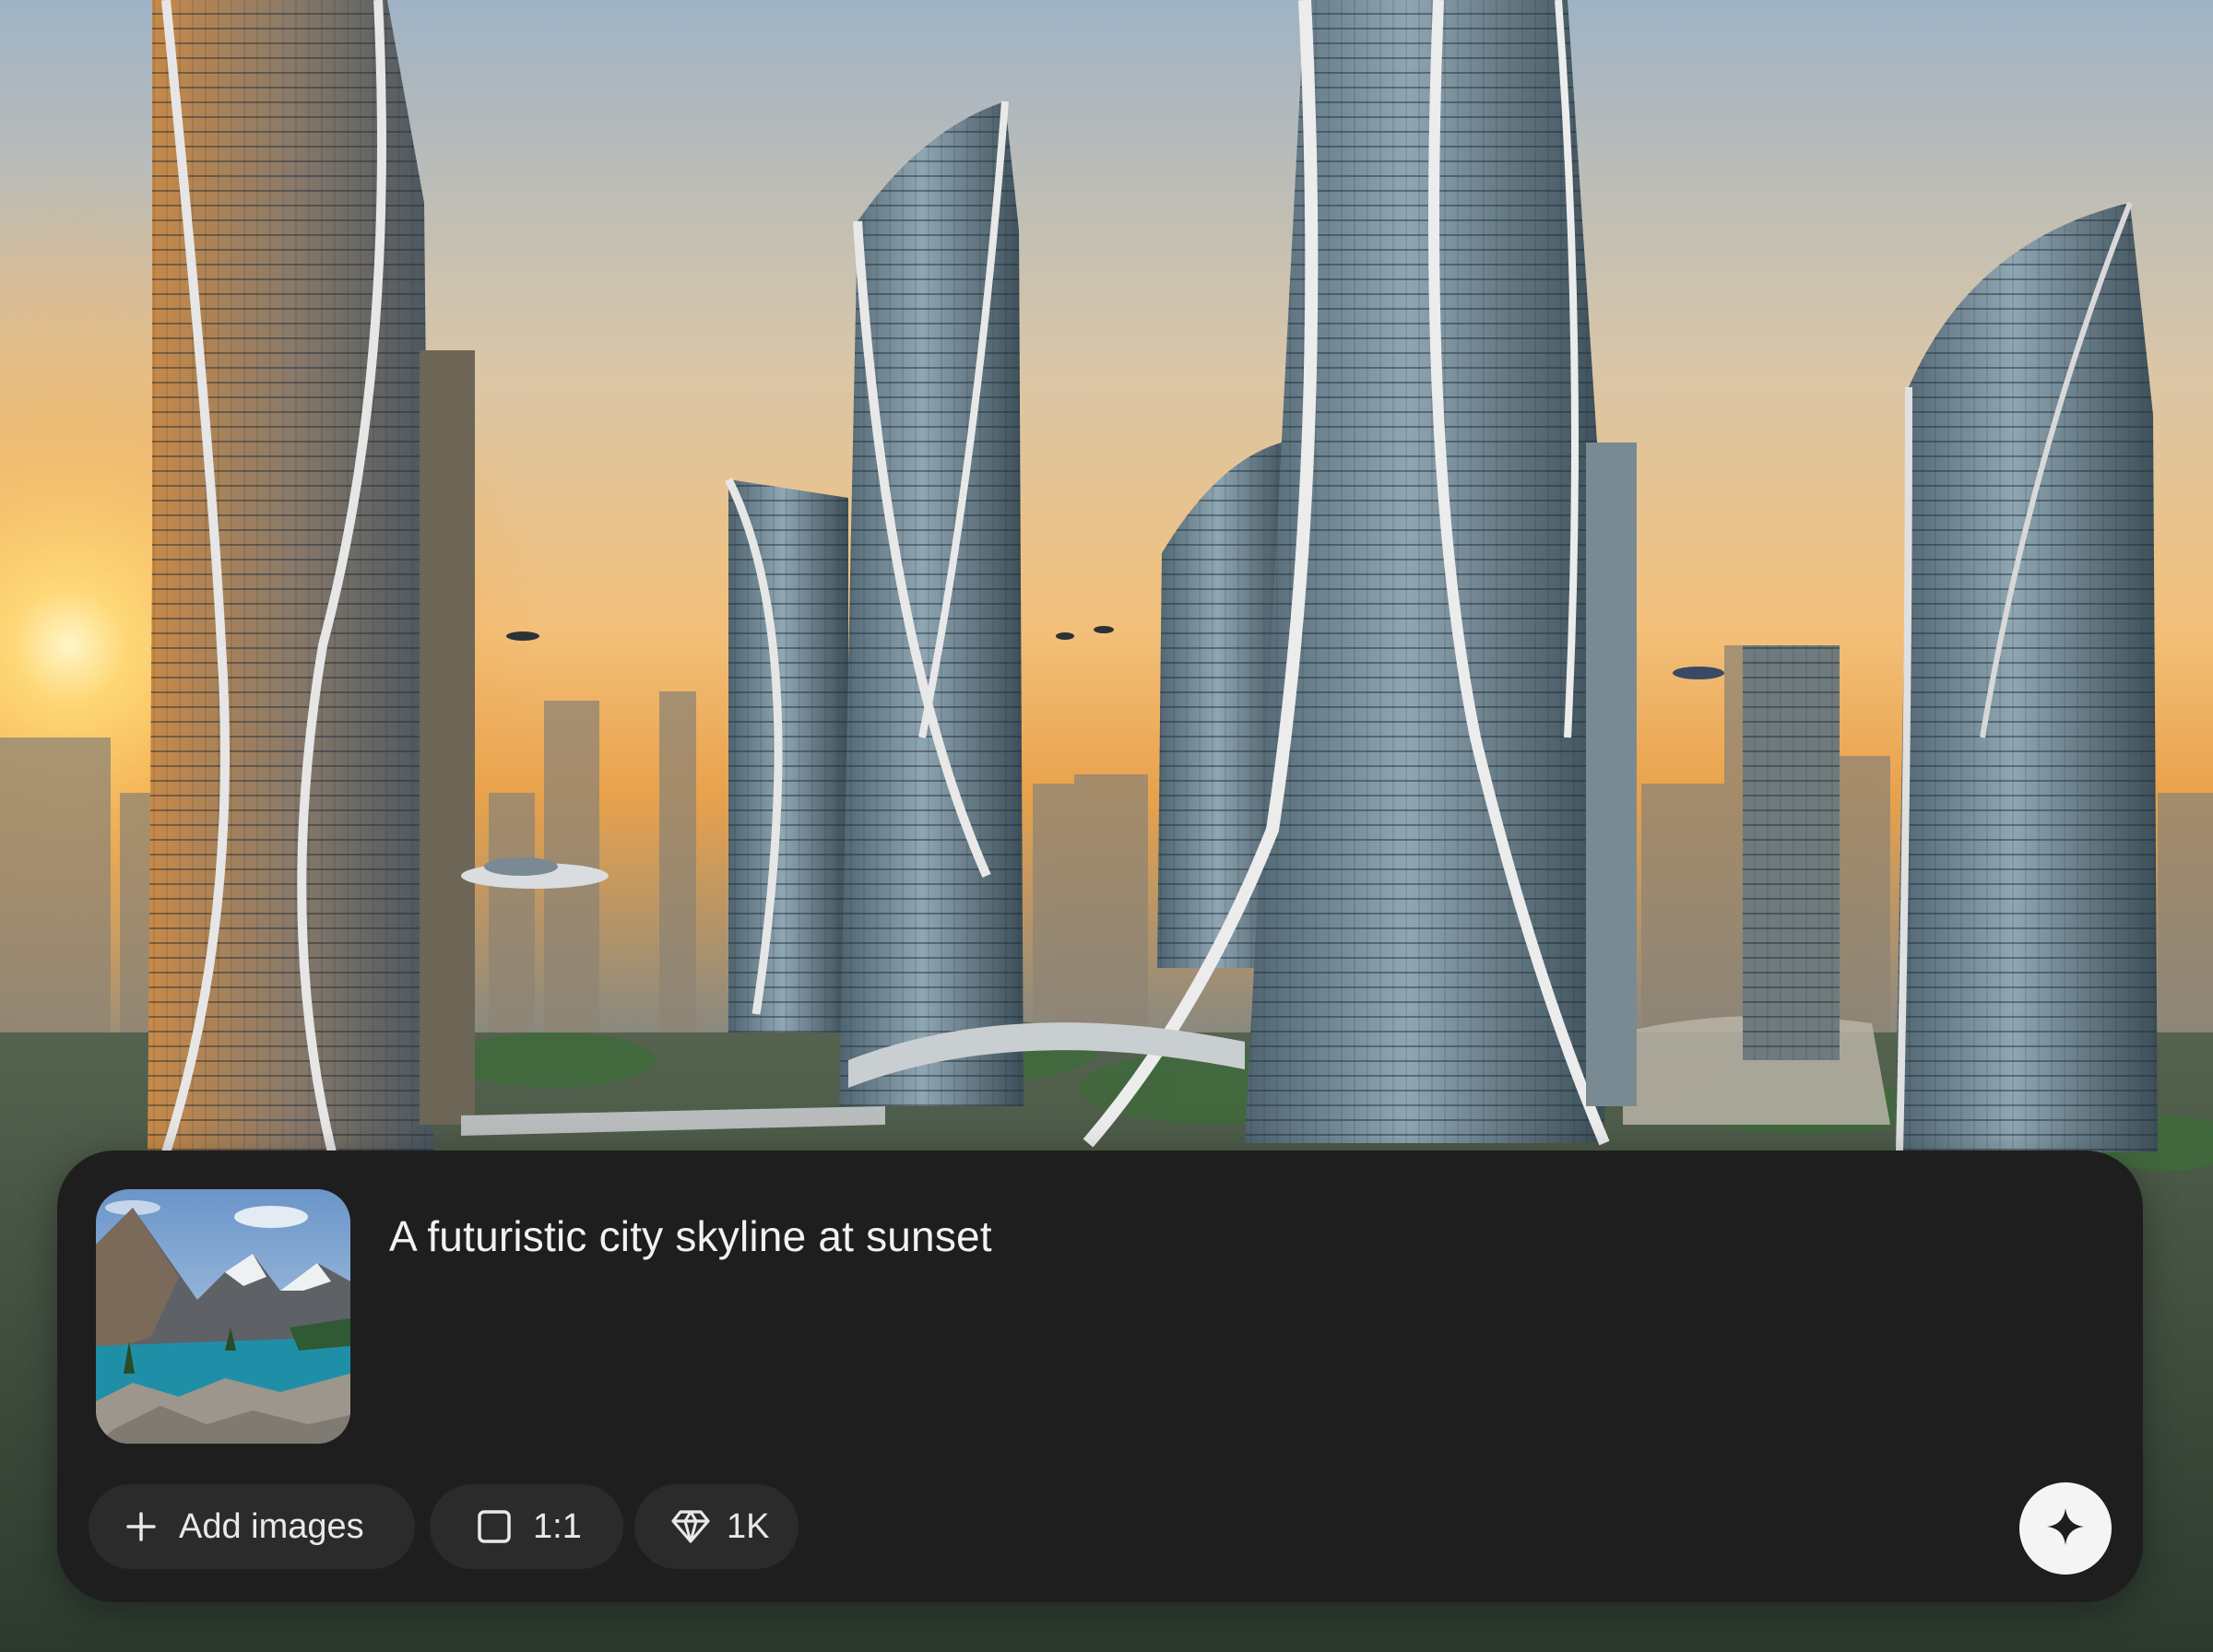  Describe the element at coordinates (141, 1526) in the screenshot. I see `plus-icon` at that location.